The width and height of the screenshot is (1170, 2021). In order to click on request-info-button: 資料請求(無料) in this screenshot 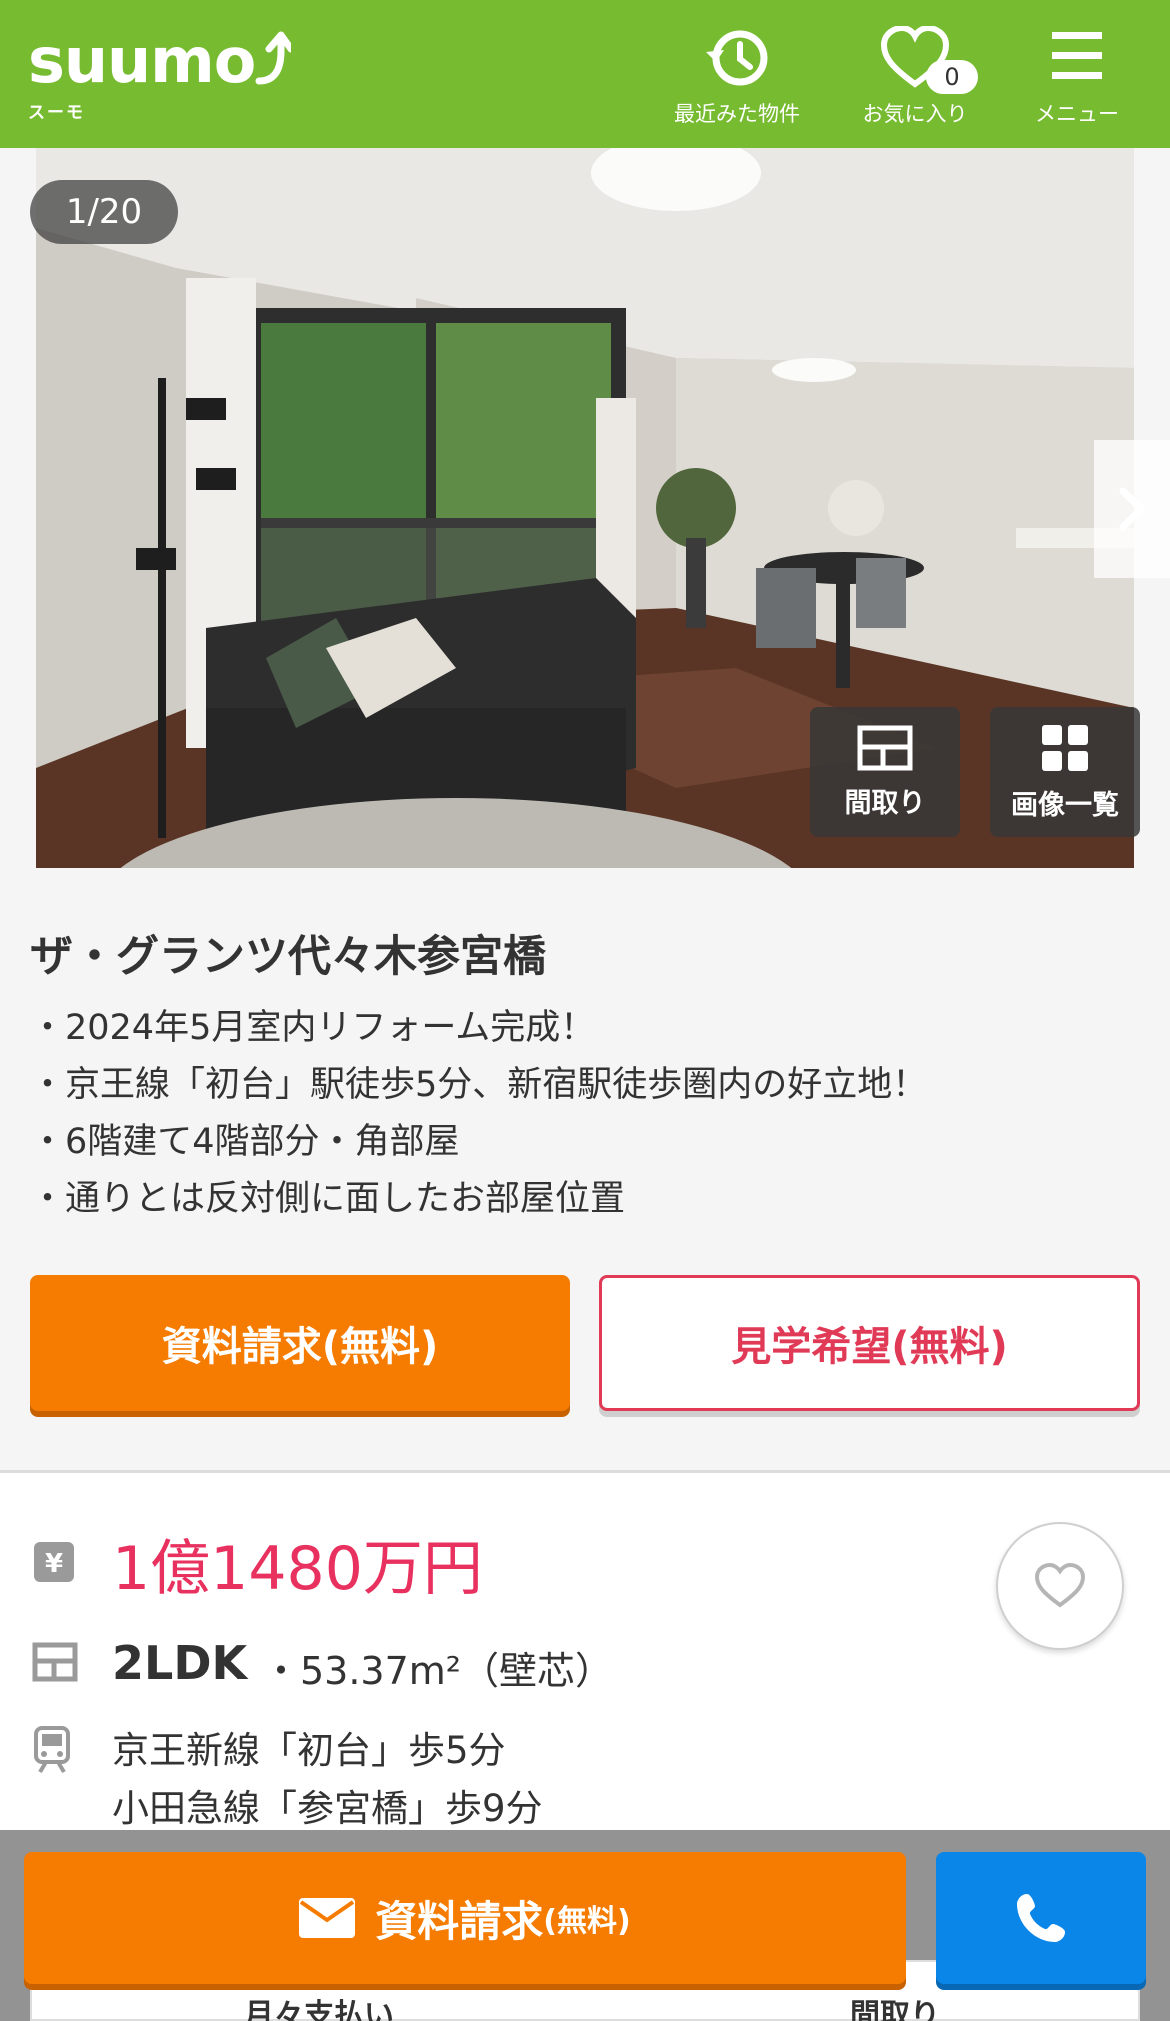, I will do `click(300, 1343)`.